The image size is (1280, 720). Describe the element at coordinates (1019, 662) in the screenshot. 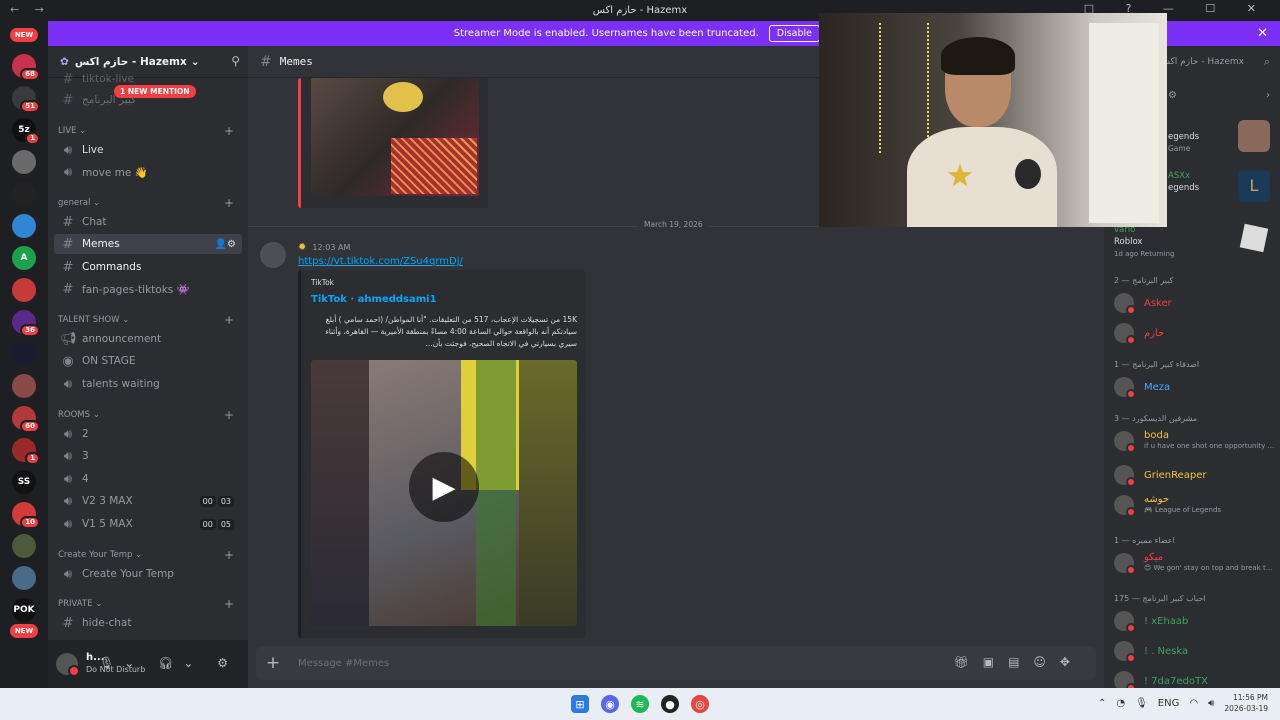

I see `composer-tools: 🎁︎▣▤☺✥` at that location.